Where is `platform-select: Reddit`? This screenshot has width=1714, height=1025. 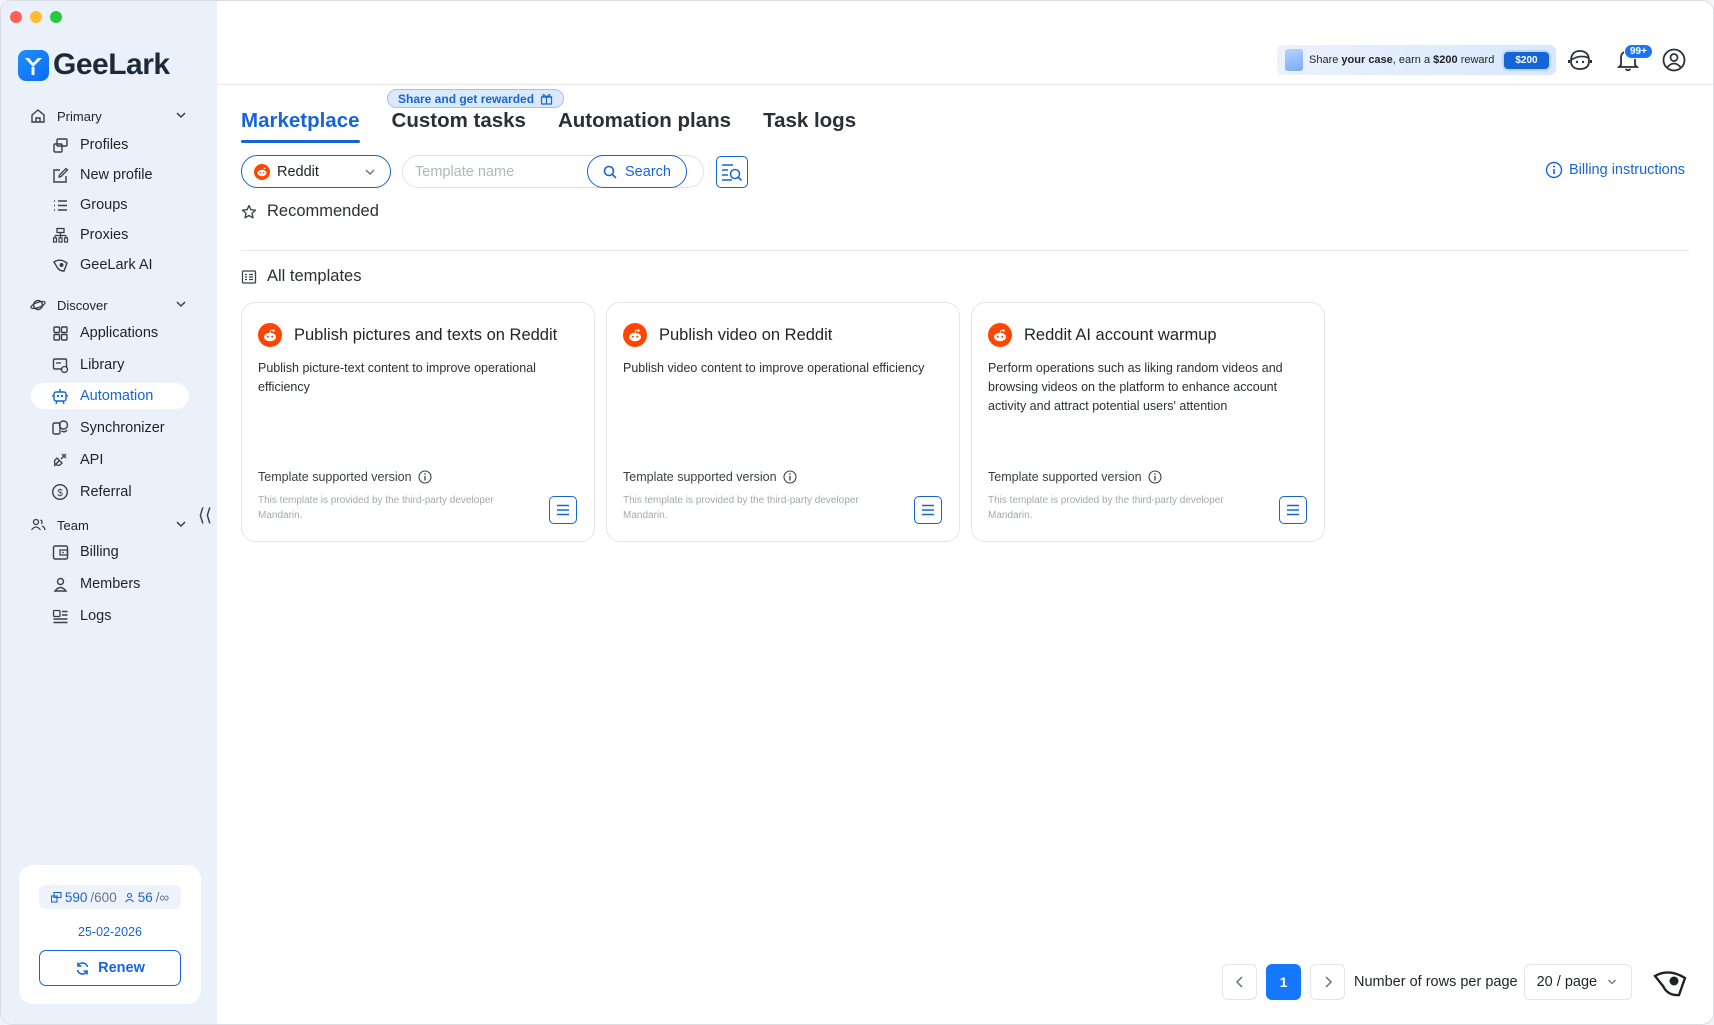
platform-select: Reddit is located at coordinates (316, 171).